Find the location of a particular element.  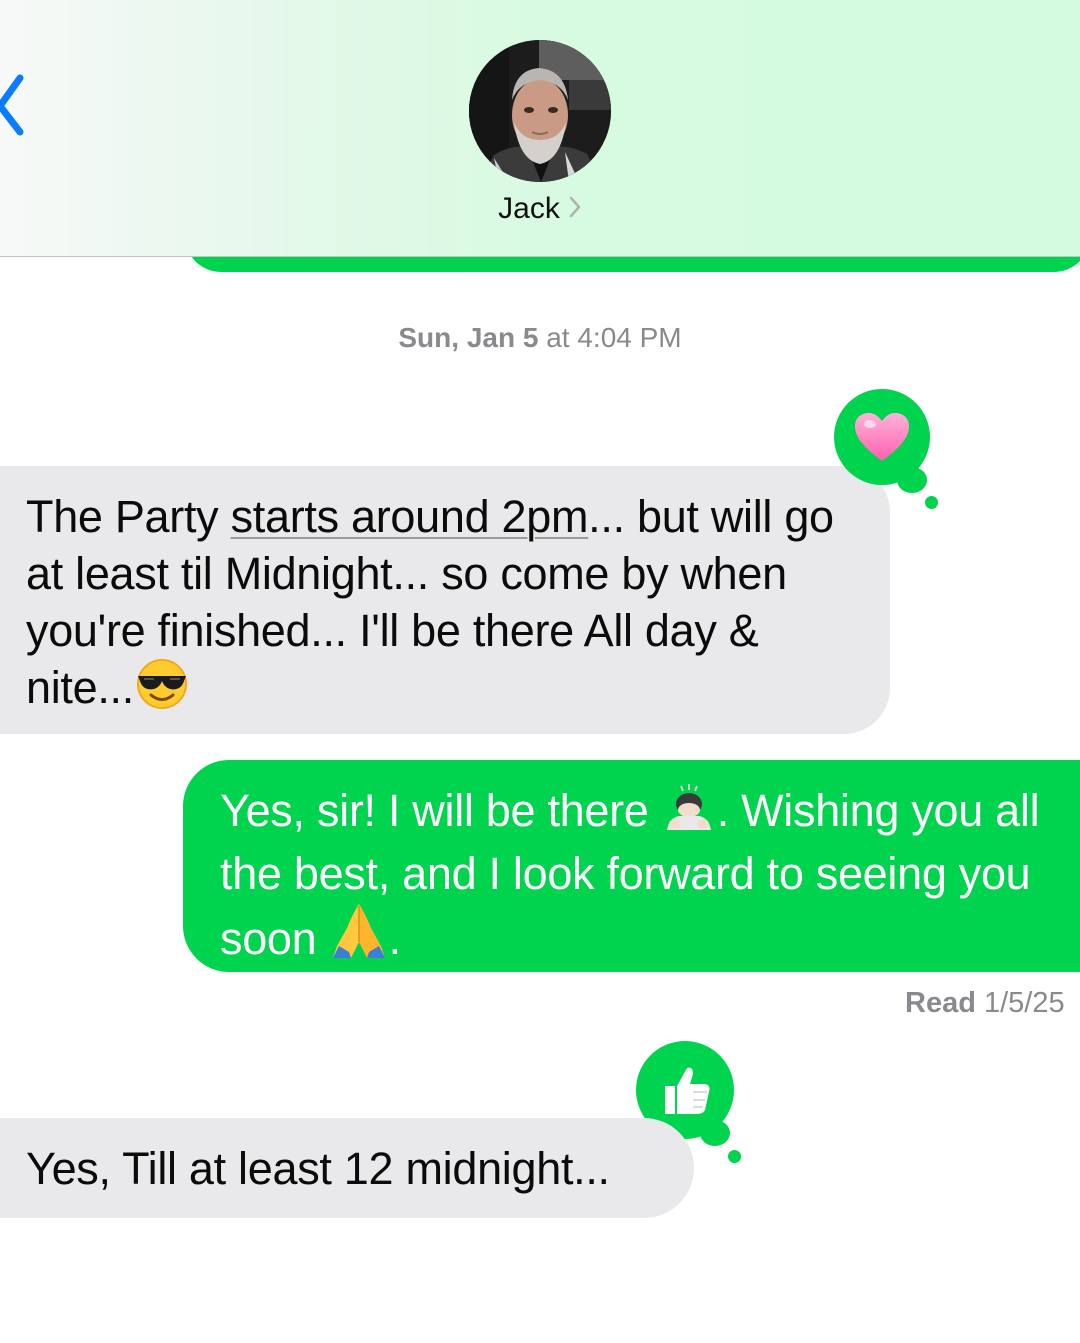

chevron-left-icon is located at coordinates (12, 105).